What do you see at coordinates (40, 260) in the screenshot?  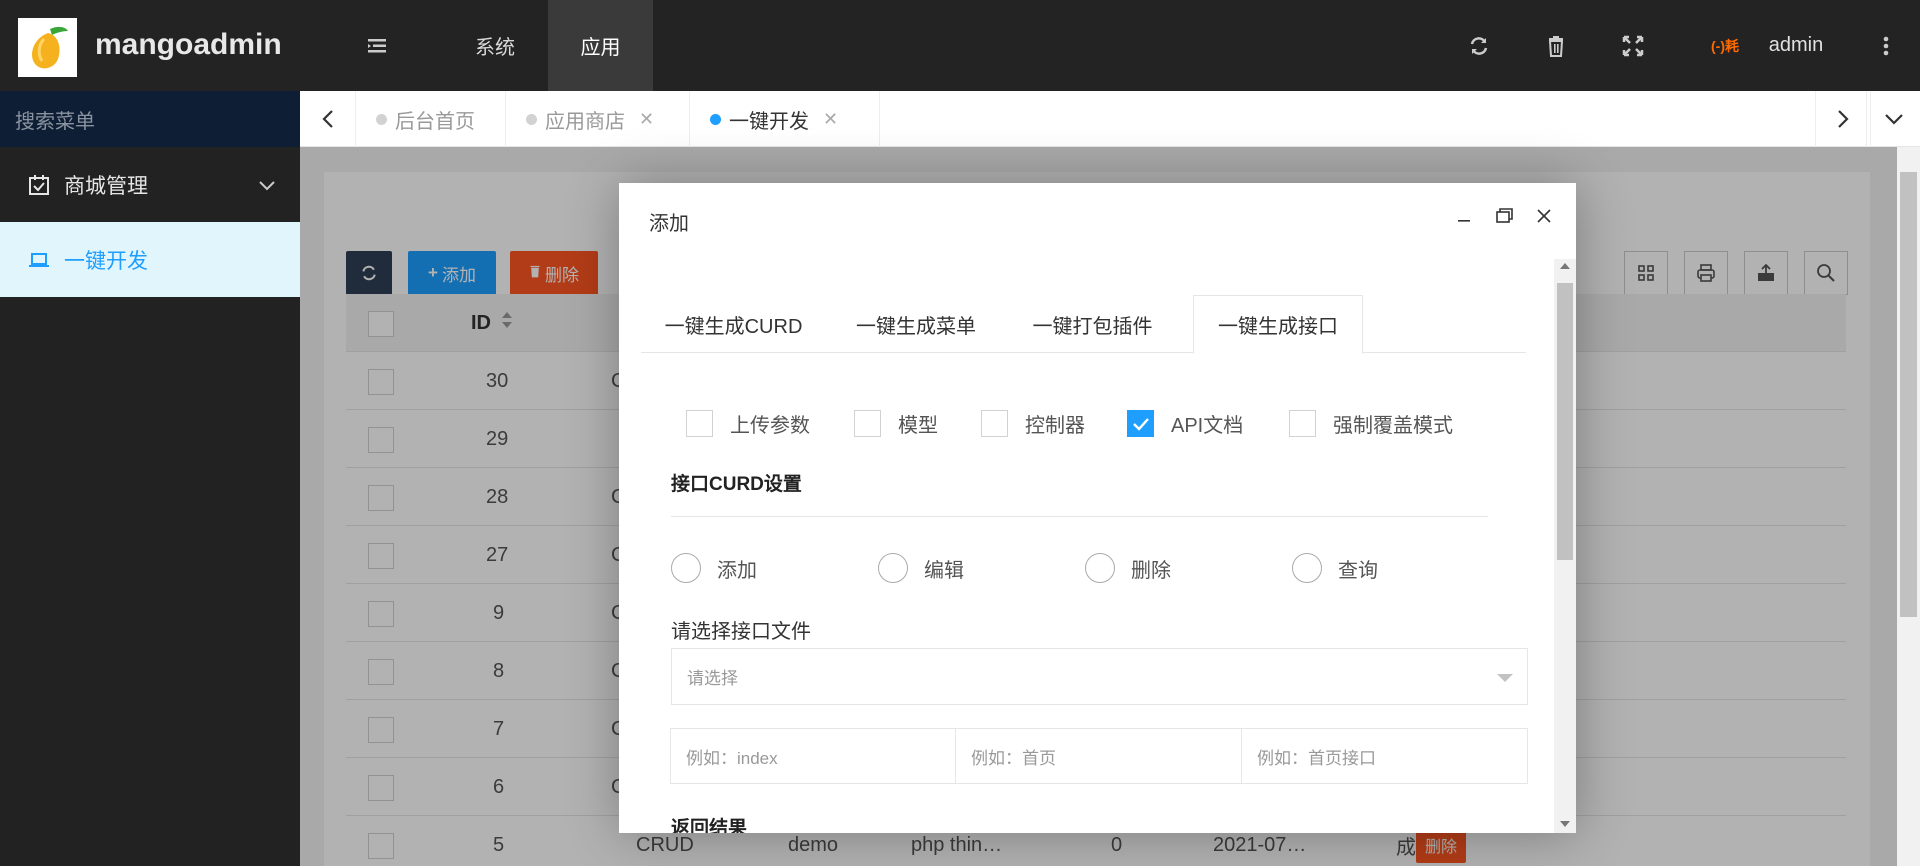 I see `laptop-icon` at bounding box center [40, 260].